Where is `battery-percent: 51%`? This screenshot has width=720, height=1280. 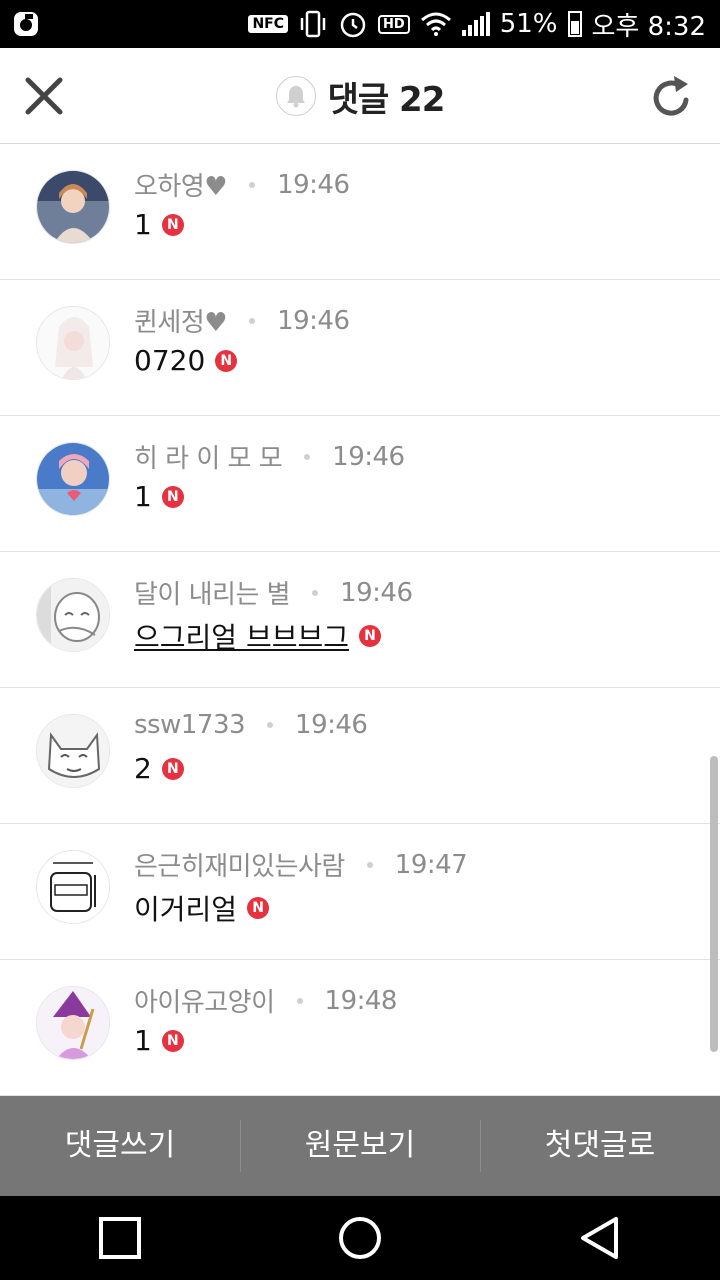
battery-percent: 51% is located at coordinates (528, 24).